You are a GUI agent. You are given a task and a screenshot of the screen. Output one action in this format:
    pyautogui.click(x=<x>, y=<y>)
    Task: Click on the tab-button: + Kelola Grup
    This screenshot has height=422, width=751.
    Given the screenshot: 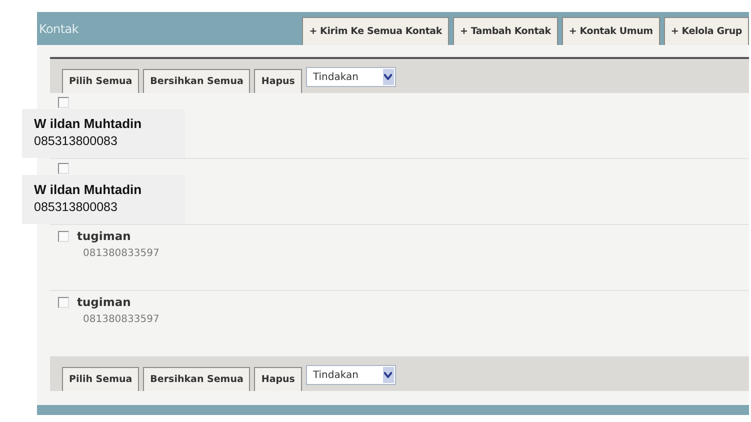 What is the action you would take?
    pyautogui.click(x=706, y=31)
    